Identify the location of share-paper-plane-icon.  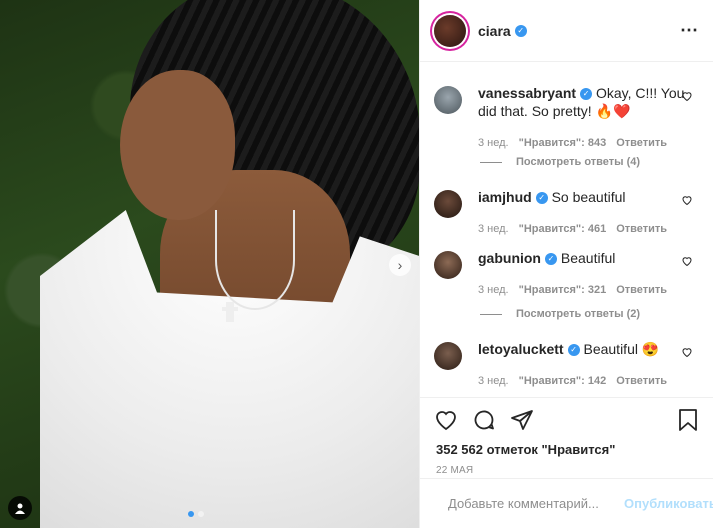
(522, 420).